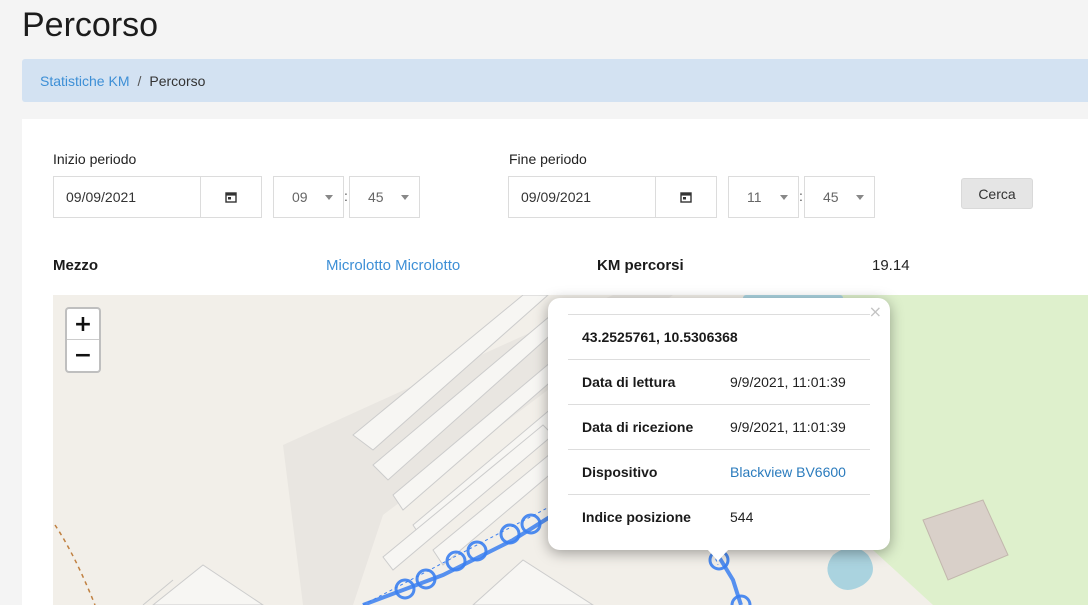  What do you see at coordinates (642, 516) in the screenshot?
I see `popup-key: Indice posizione` at bounding box center [642, 516].